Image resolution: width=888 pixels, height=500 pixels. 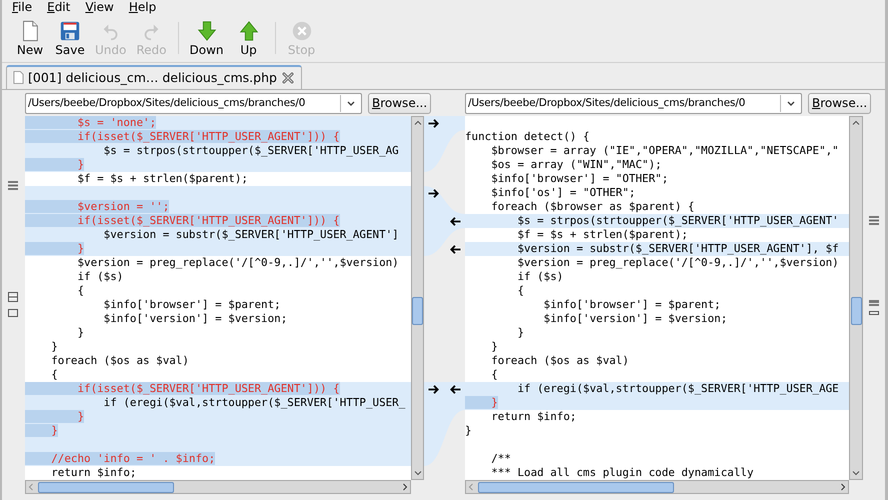 I want to click on code-line: foreach ($browser as $parent) {, so click(x=593, y=207).